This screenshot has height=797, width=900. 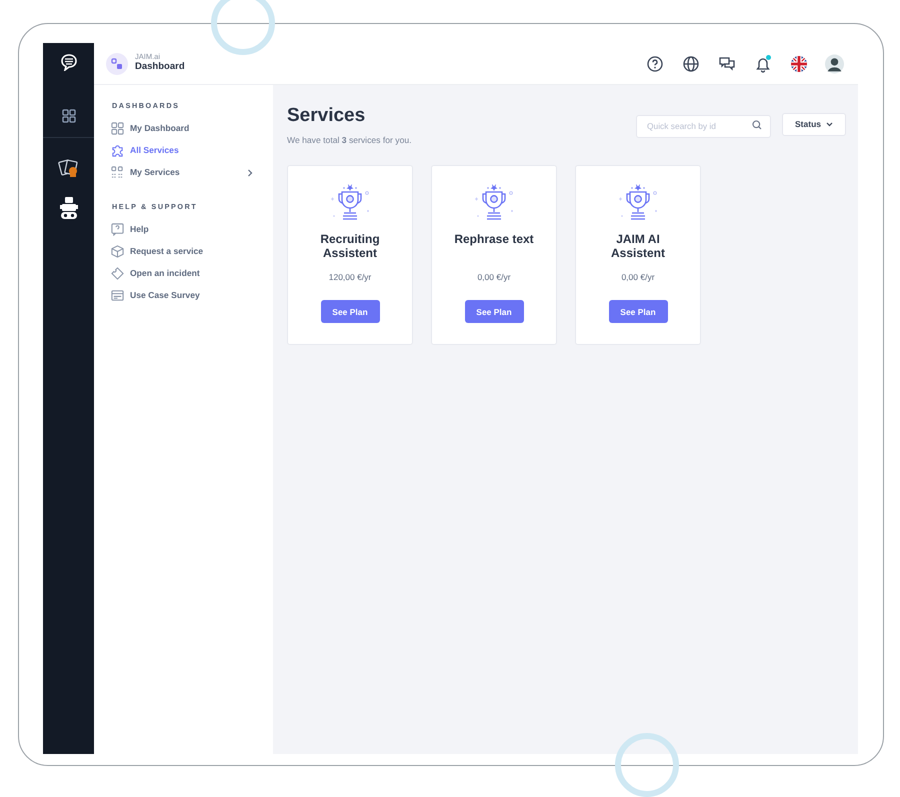 I want to click on brand-logo-icon, so click(x=117, y=63).